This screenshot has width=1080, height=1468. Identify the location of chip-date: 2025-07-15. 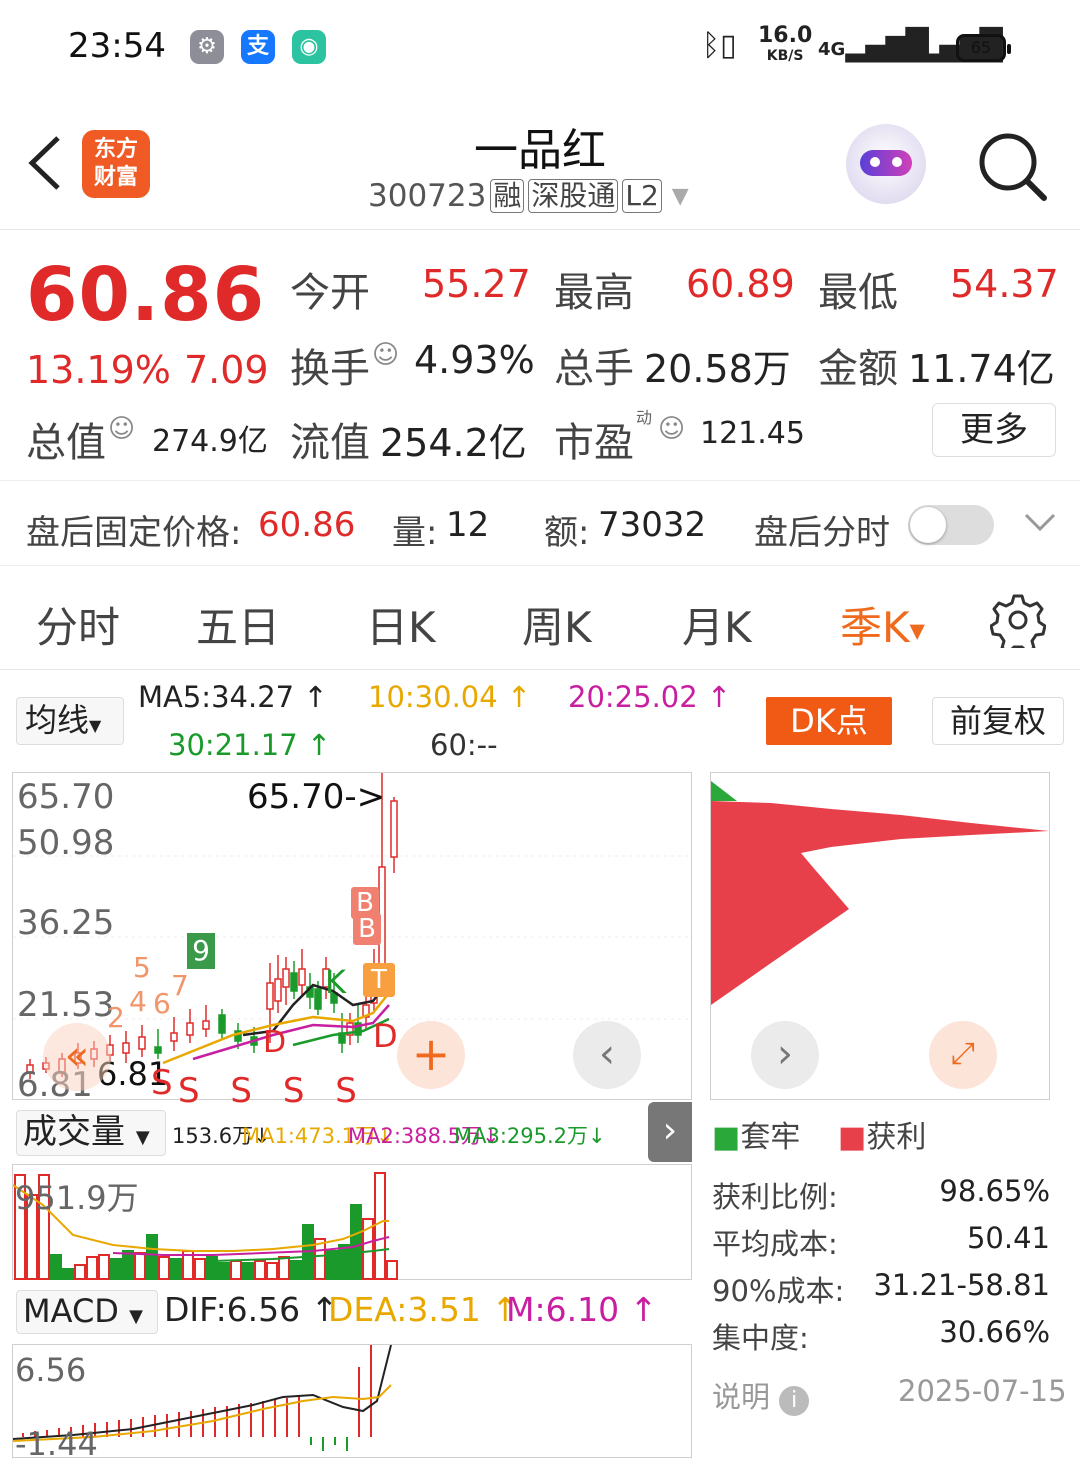
(982, 1391).